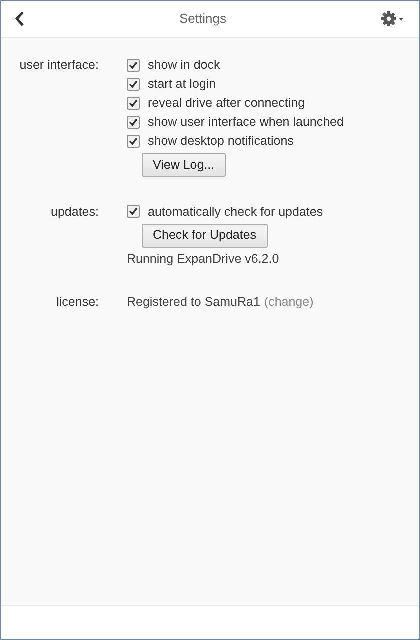  Describe the element at coordinates (392, 19) in the screenshot. I see `settings-icon` at that location.